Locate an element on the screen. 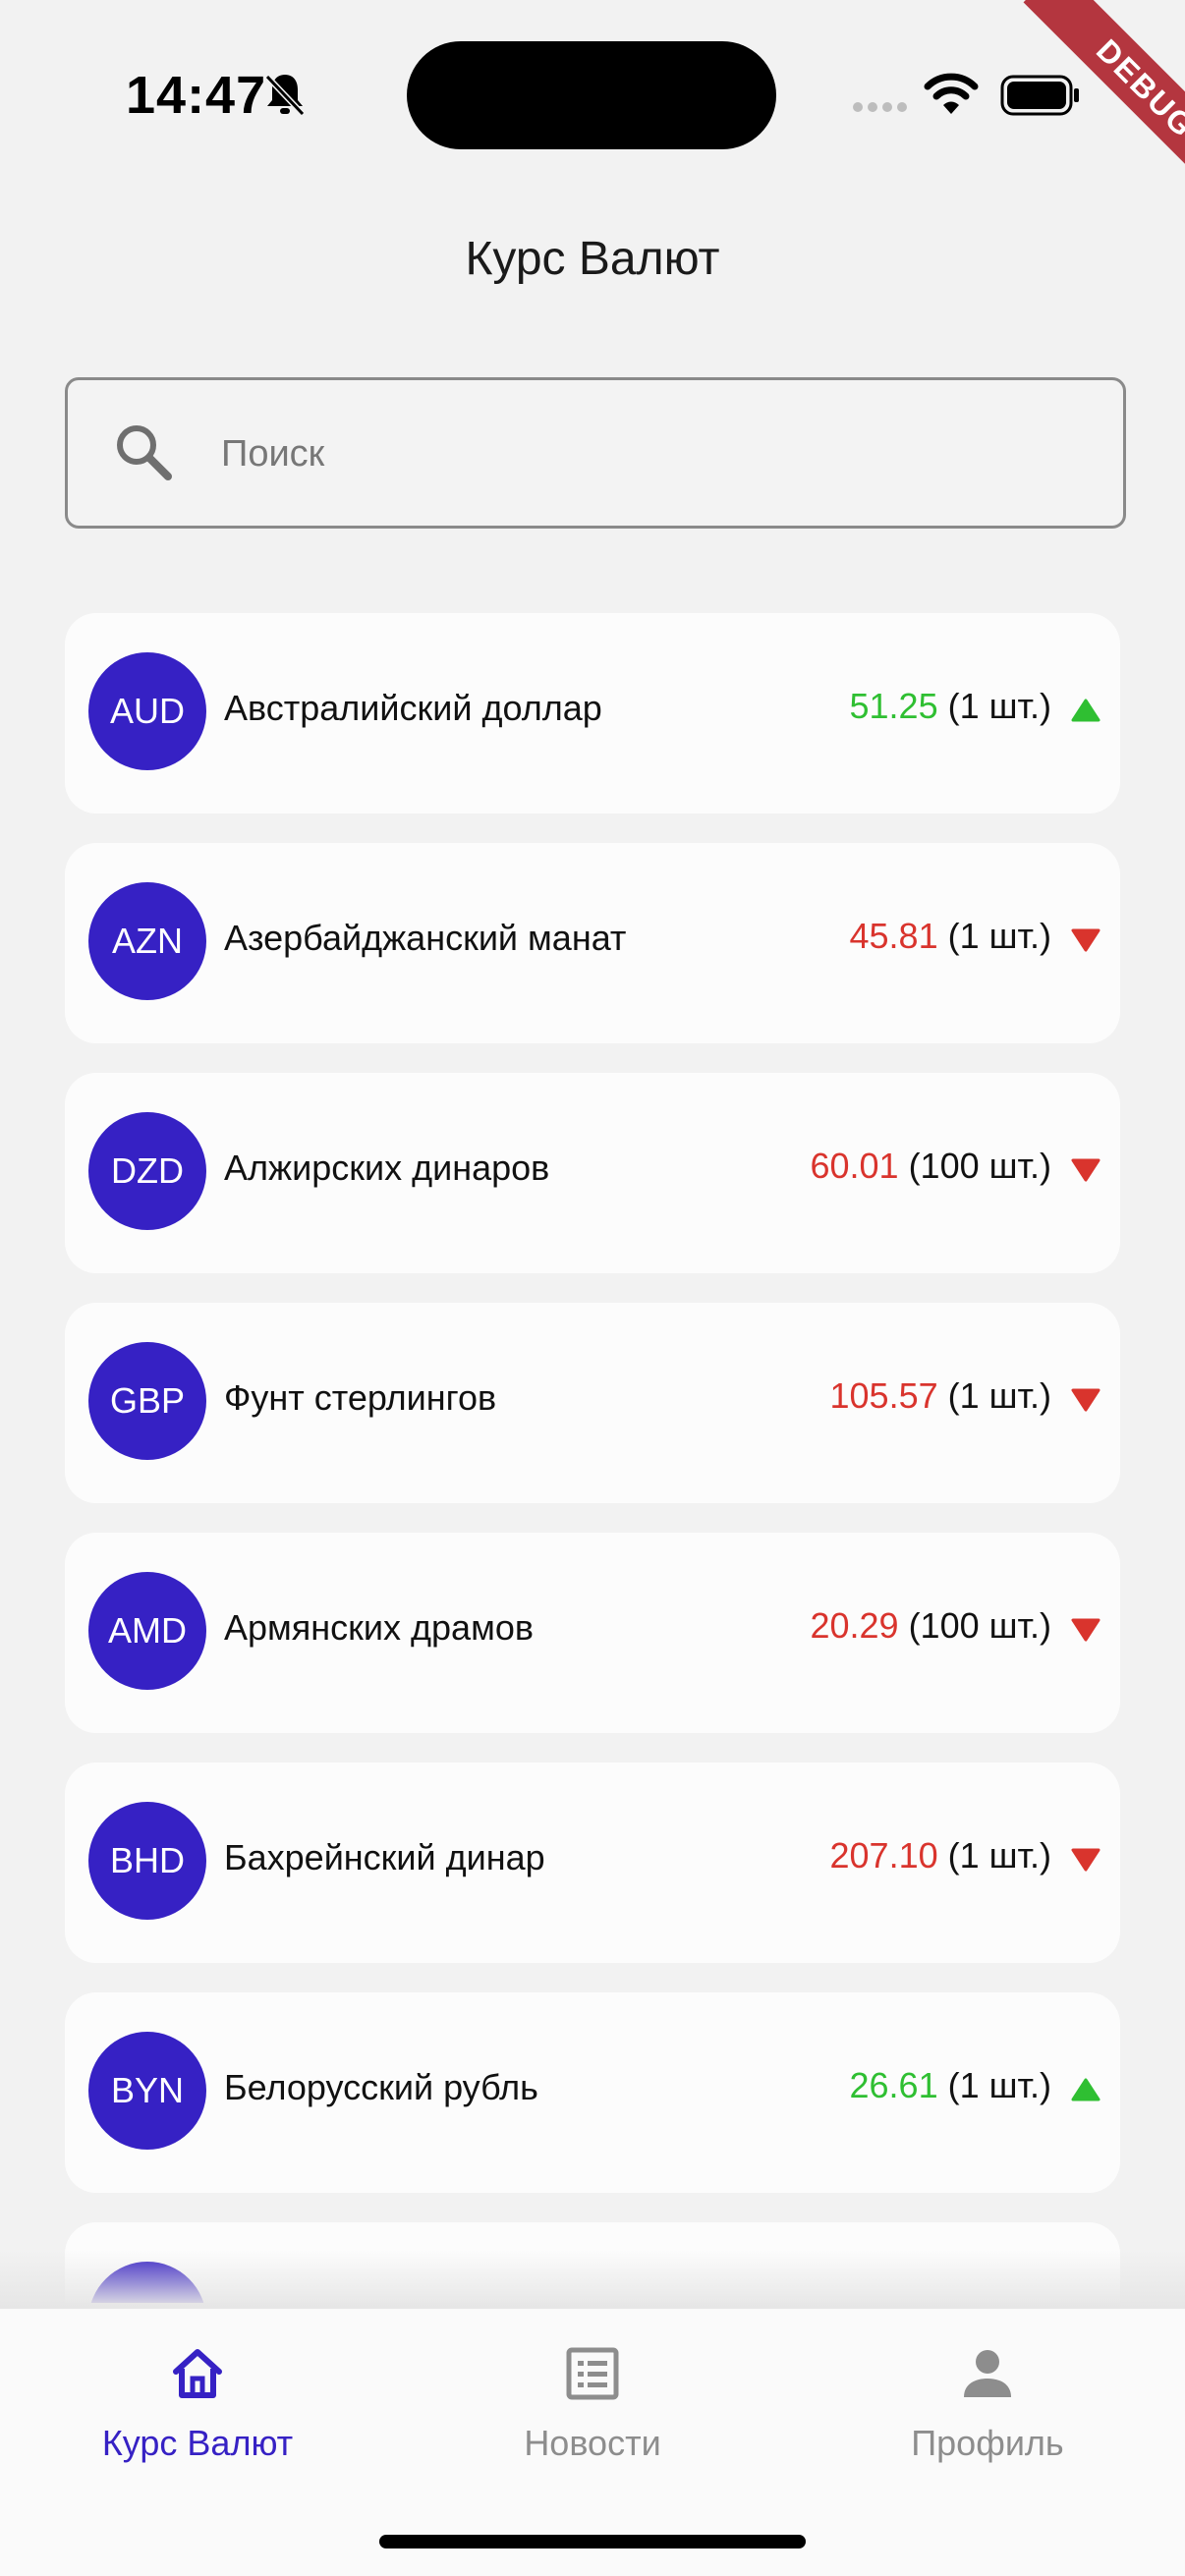  signal-dots-icon is located at coordinates (880, 107).